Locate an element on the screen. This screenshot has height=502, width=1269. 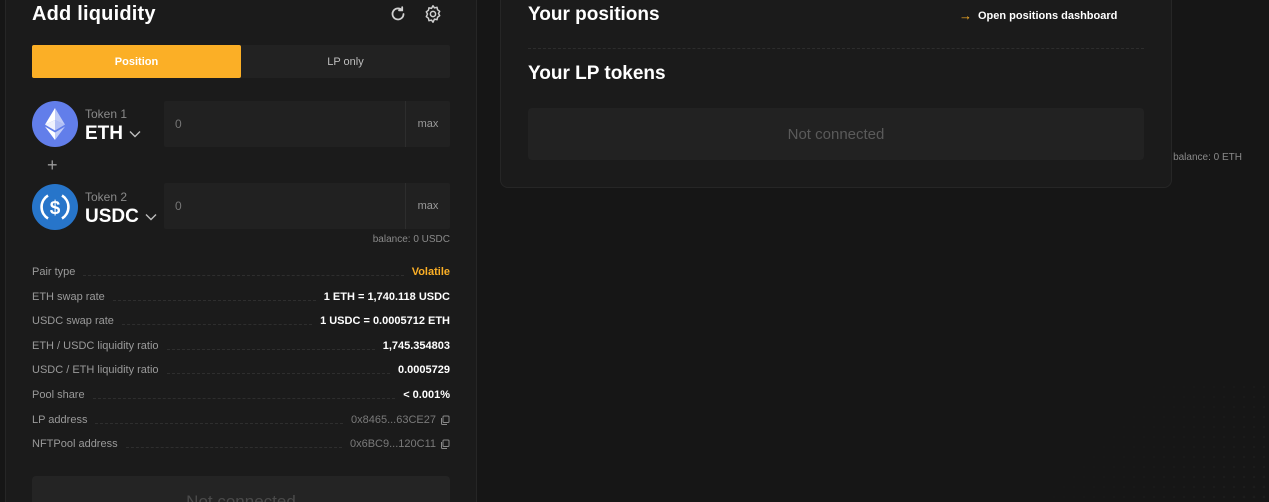
token1-balance: balance: 0 ETH is located at coordinates (1207, 157).